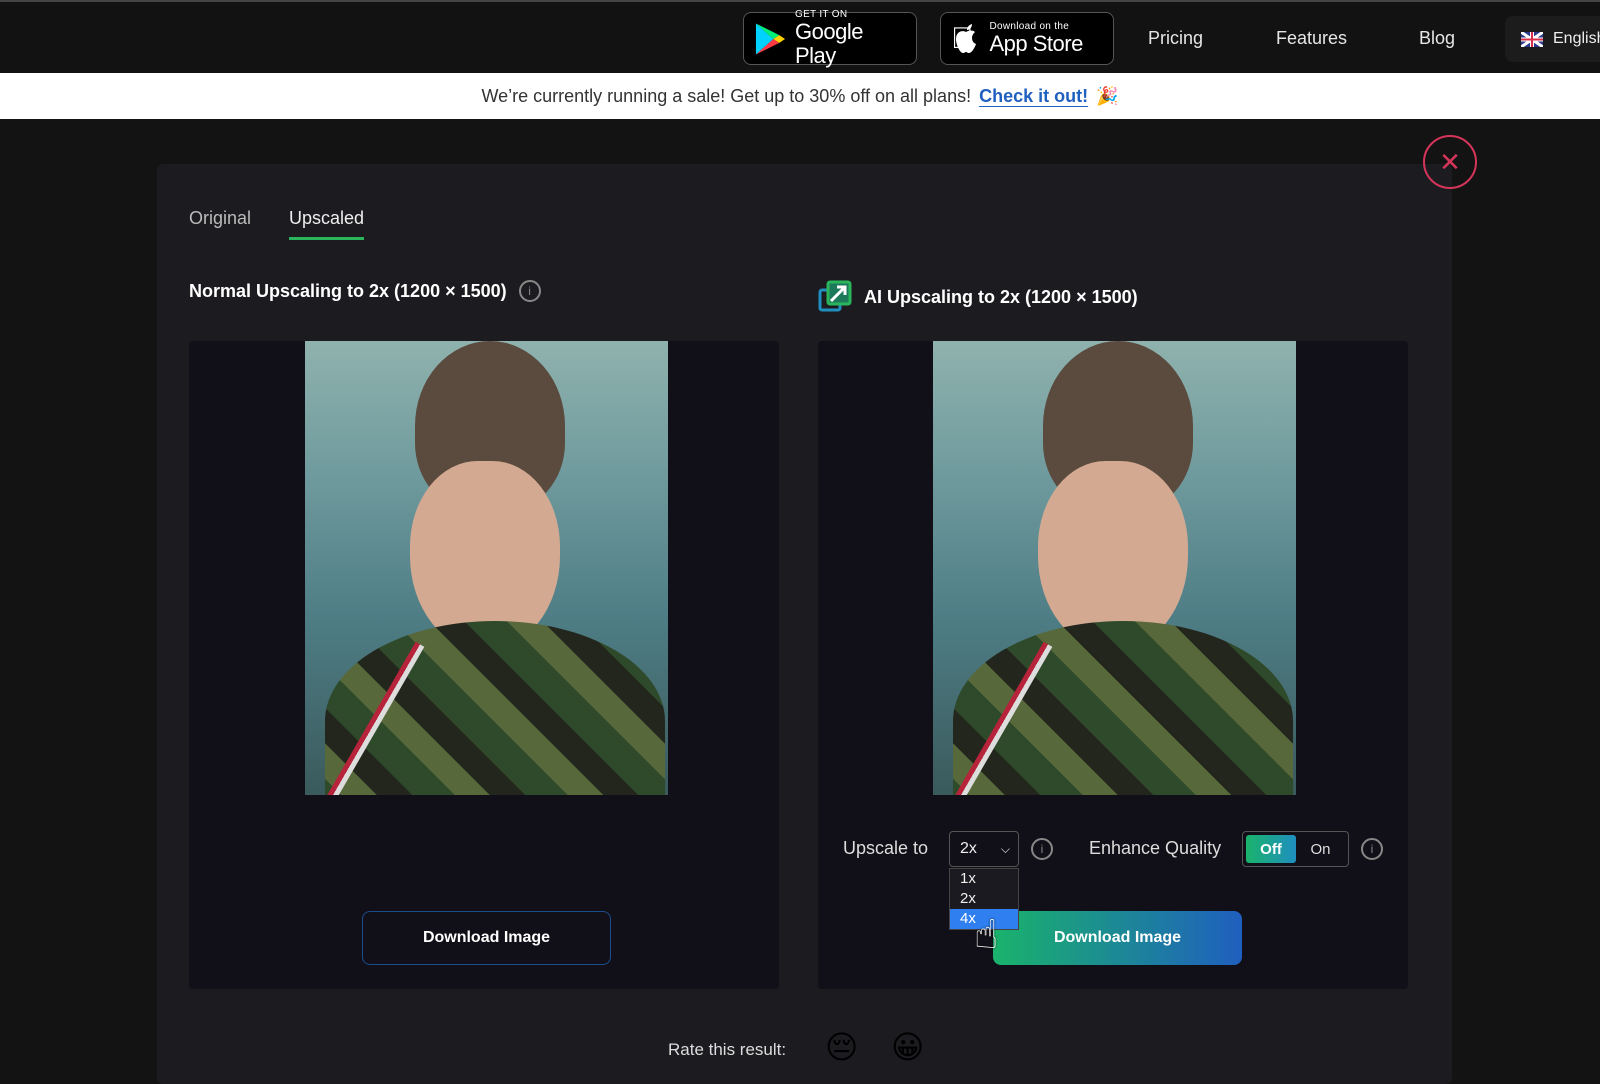  What do you see at coordinates (968, 848) in the screenshot?
I see `upscale-select-value: 2x` at bounding box center [968, 848].